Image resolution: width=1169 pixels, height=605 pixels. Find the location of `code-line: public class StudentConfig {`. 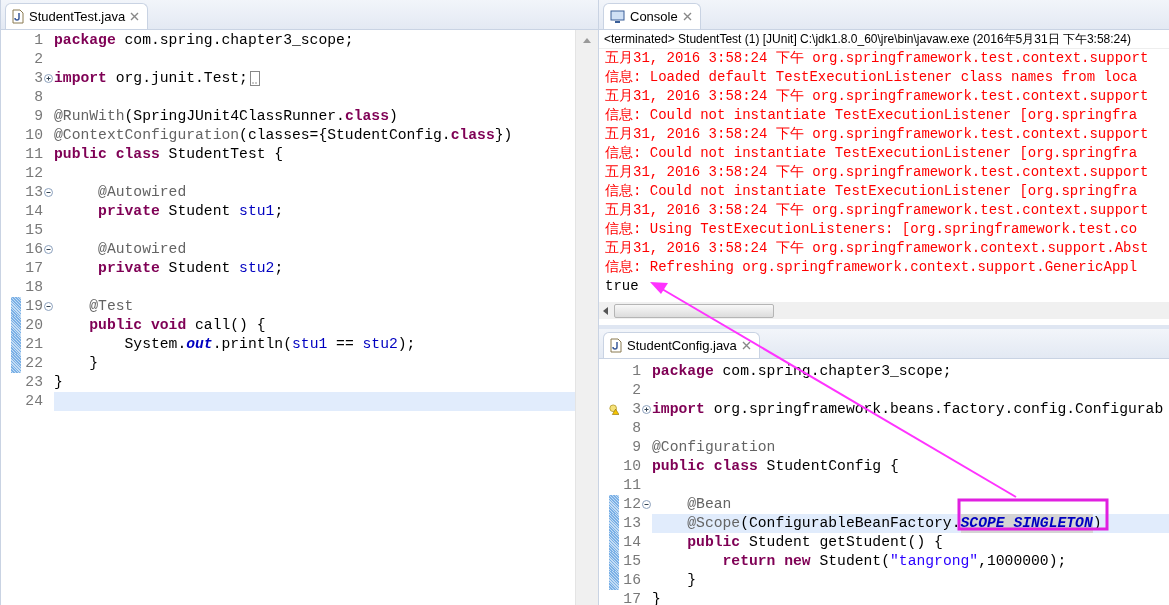

code-line: public class StudentConfig { is located at coordinates (776, 466).